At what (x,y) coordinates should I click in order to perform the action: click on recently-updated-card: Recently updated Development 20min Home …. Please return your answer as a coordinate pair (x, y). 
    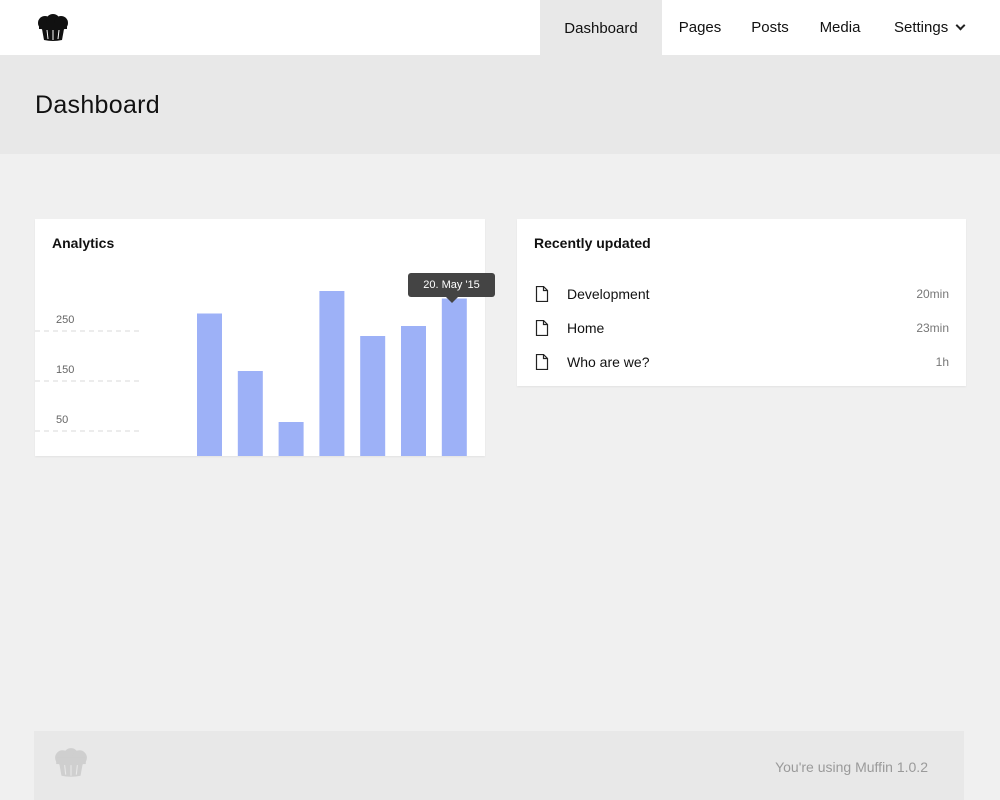
    Looking at the image, I should click on (741, 302).